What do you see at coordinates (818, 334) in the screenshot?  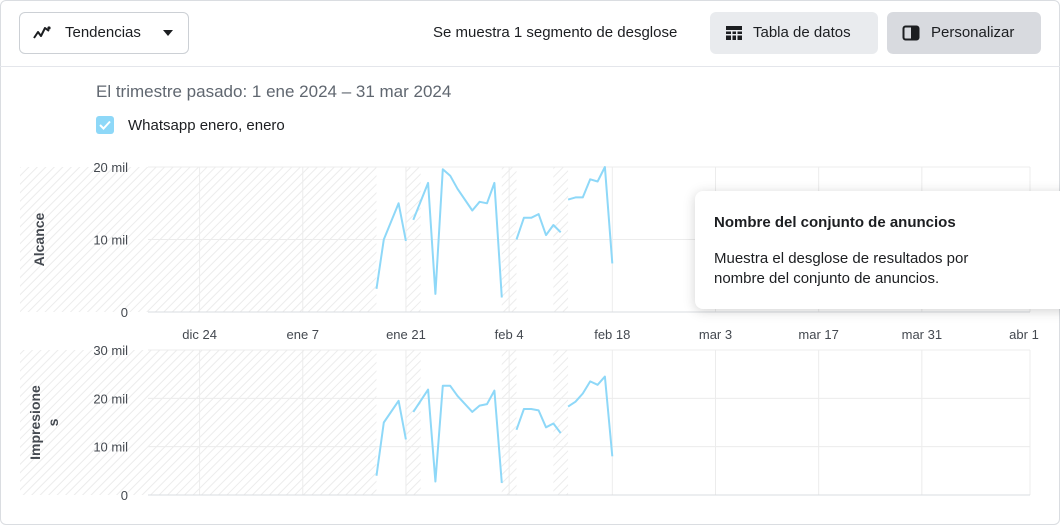 I see `x-tick-label: mar 17` at bounding box center [818, 334].